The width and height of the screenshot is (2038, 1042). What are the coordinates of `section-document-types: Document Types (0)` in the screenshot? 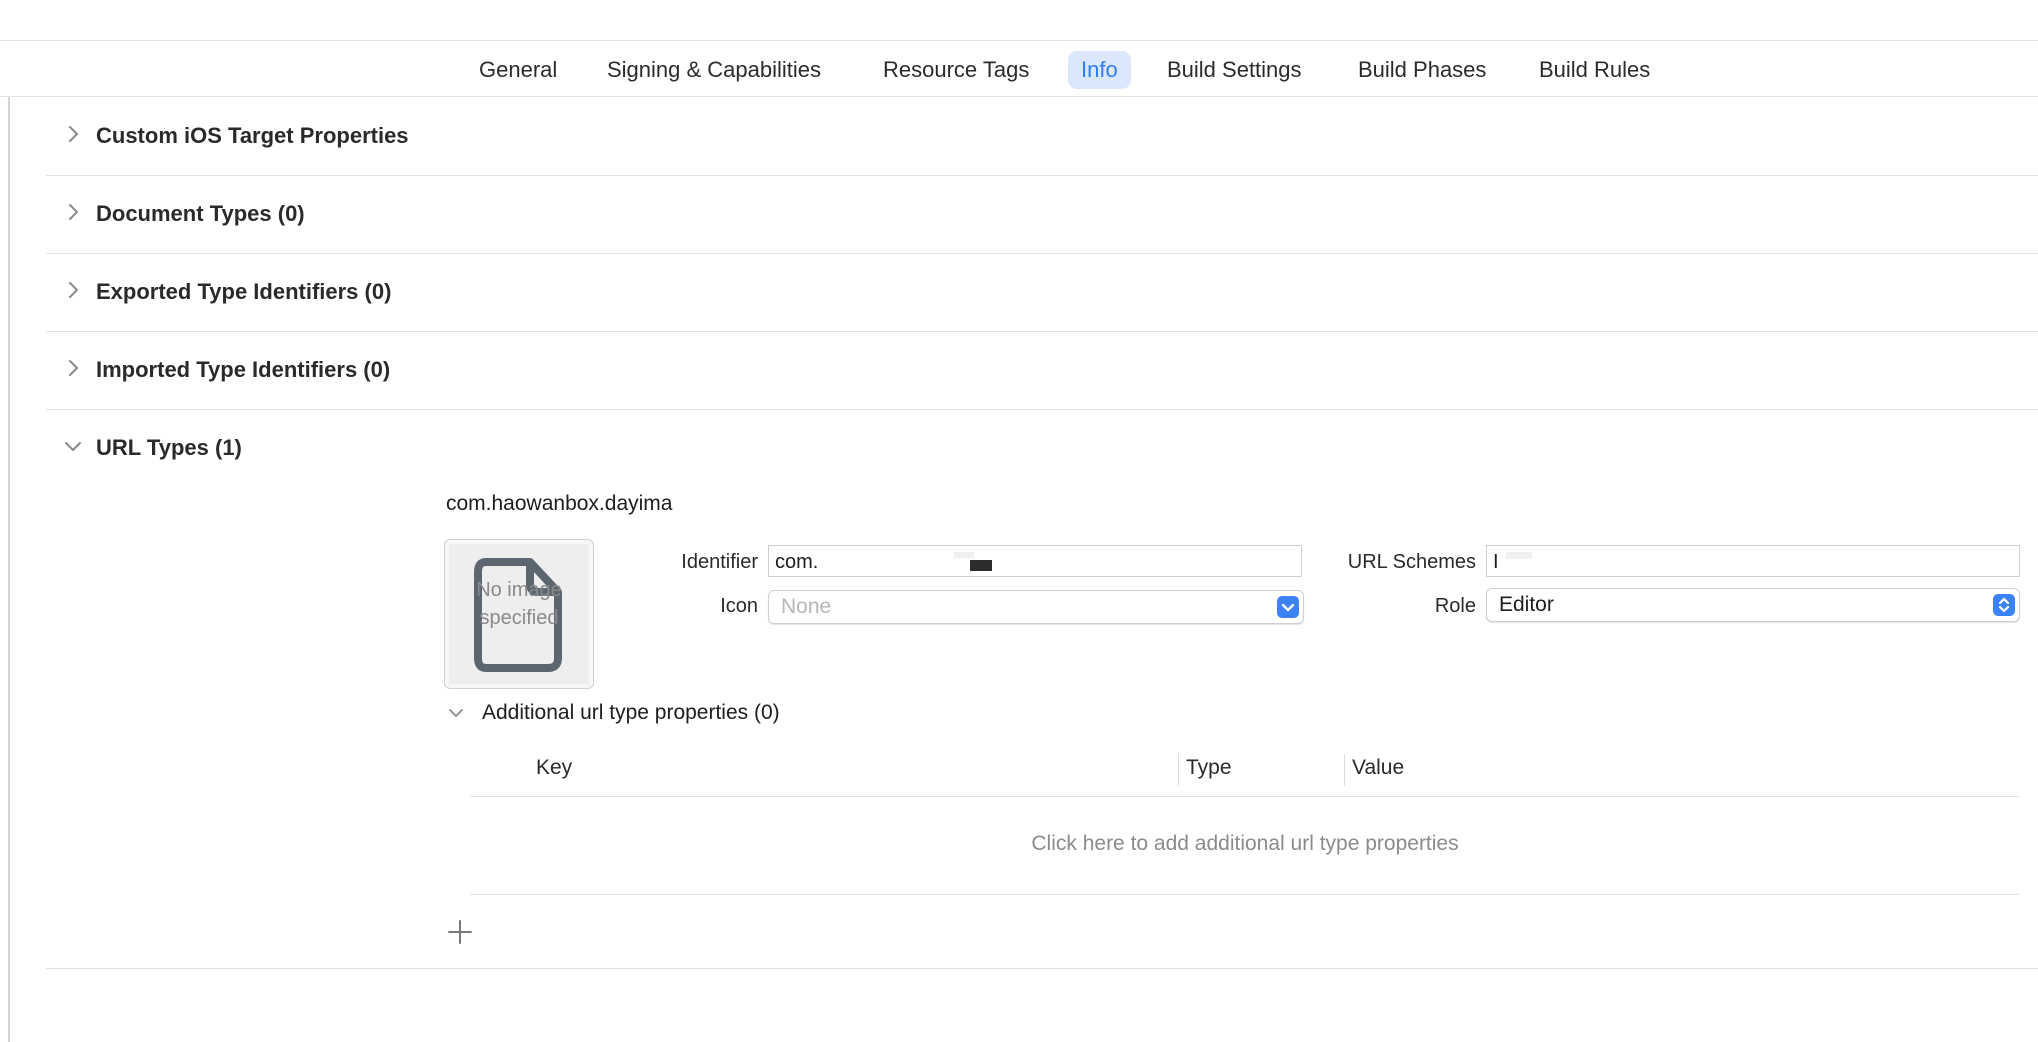 It's located at (1042, 214).